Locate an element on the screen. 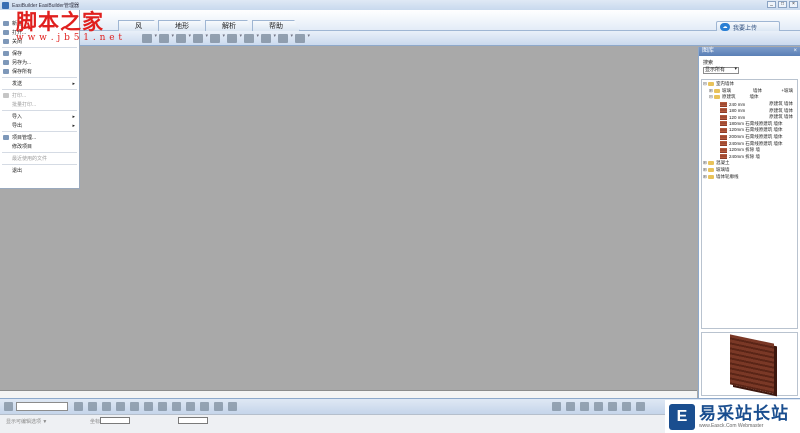  plan-view-icon is located at coordinates (162, 406).